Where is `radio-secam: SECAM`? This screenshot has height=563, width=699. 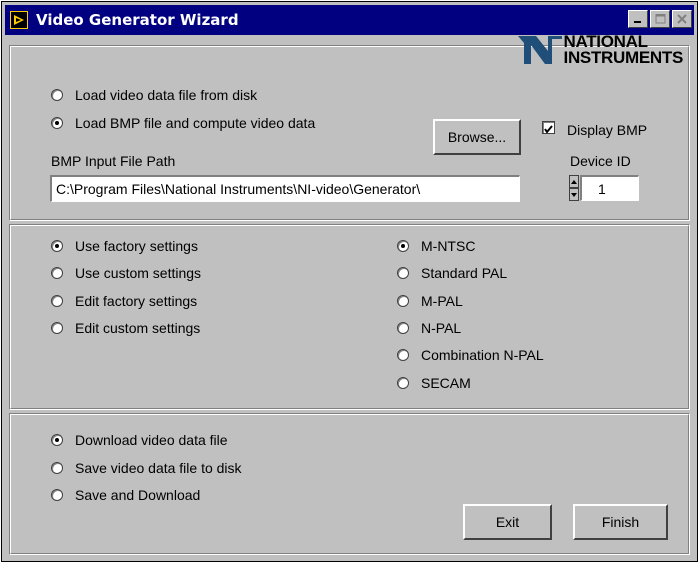 radio-secam: SECAM is located at coordinates (434, 383).